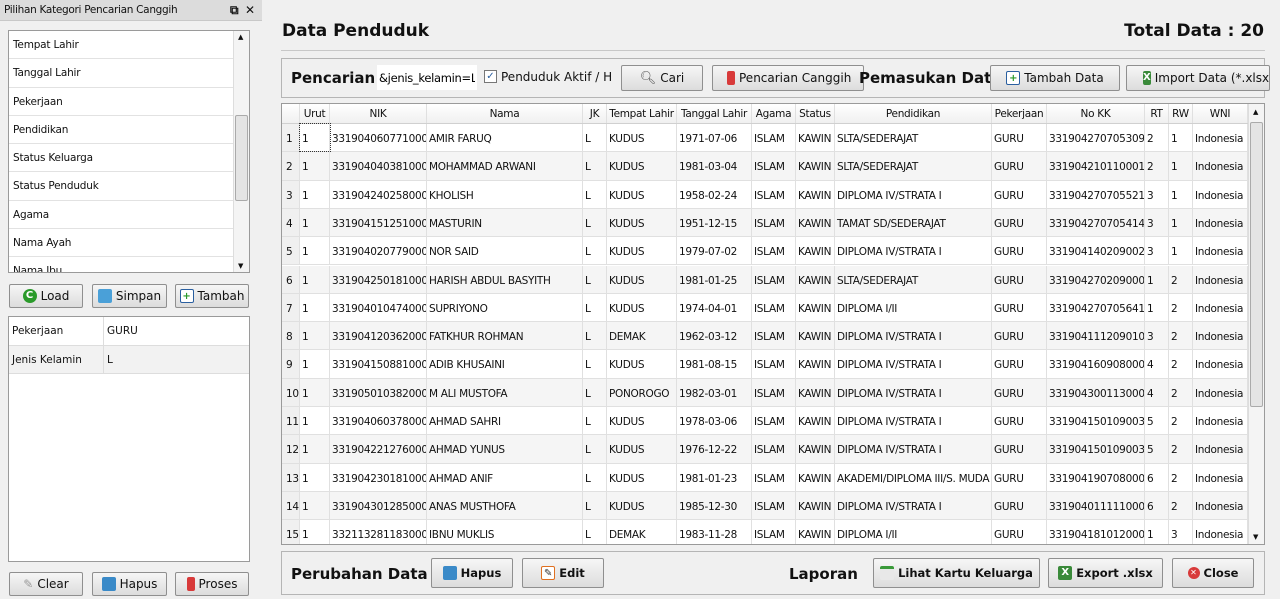 This screenshot has height=599, width=1280. I want to click on table-cell: ADIB KHUSAINI, so click(505, 364).